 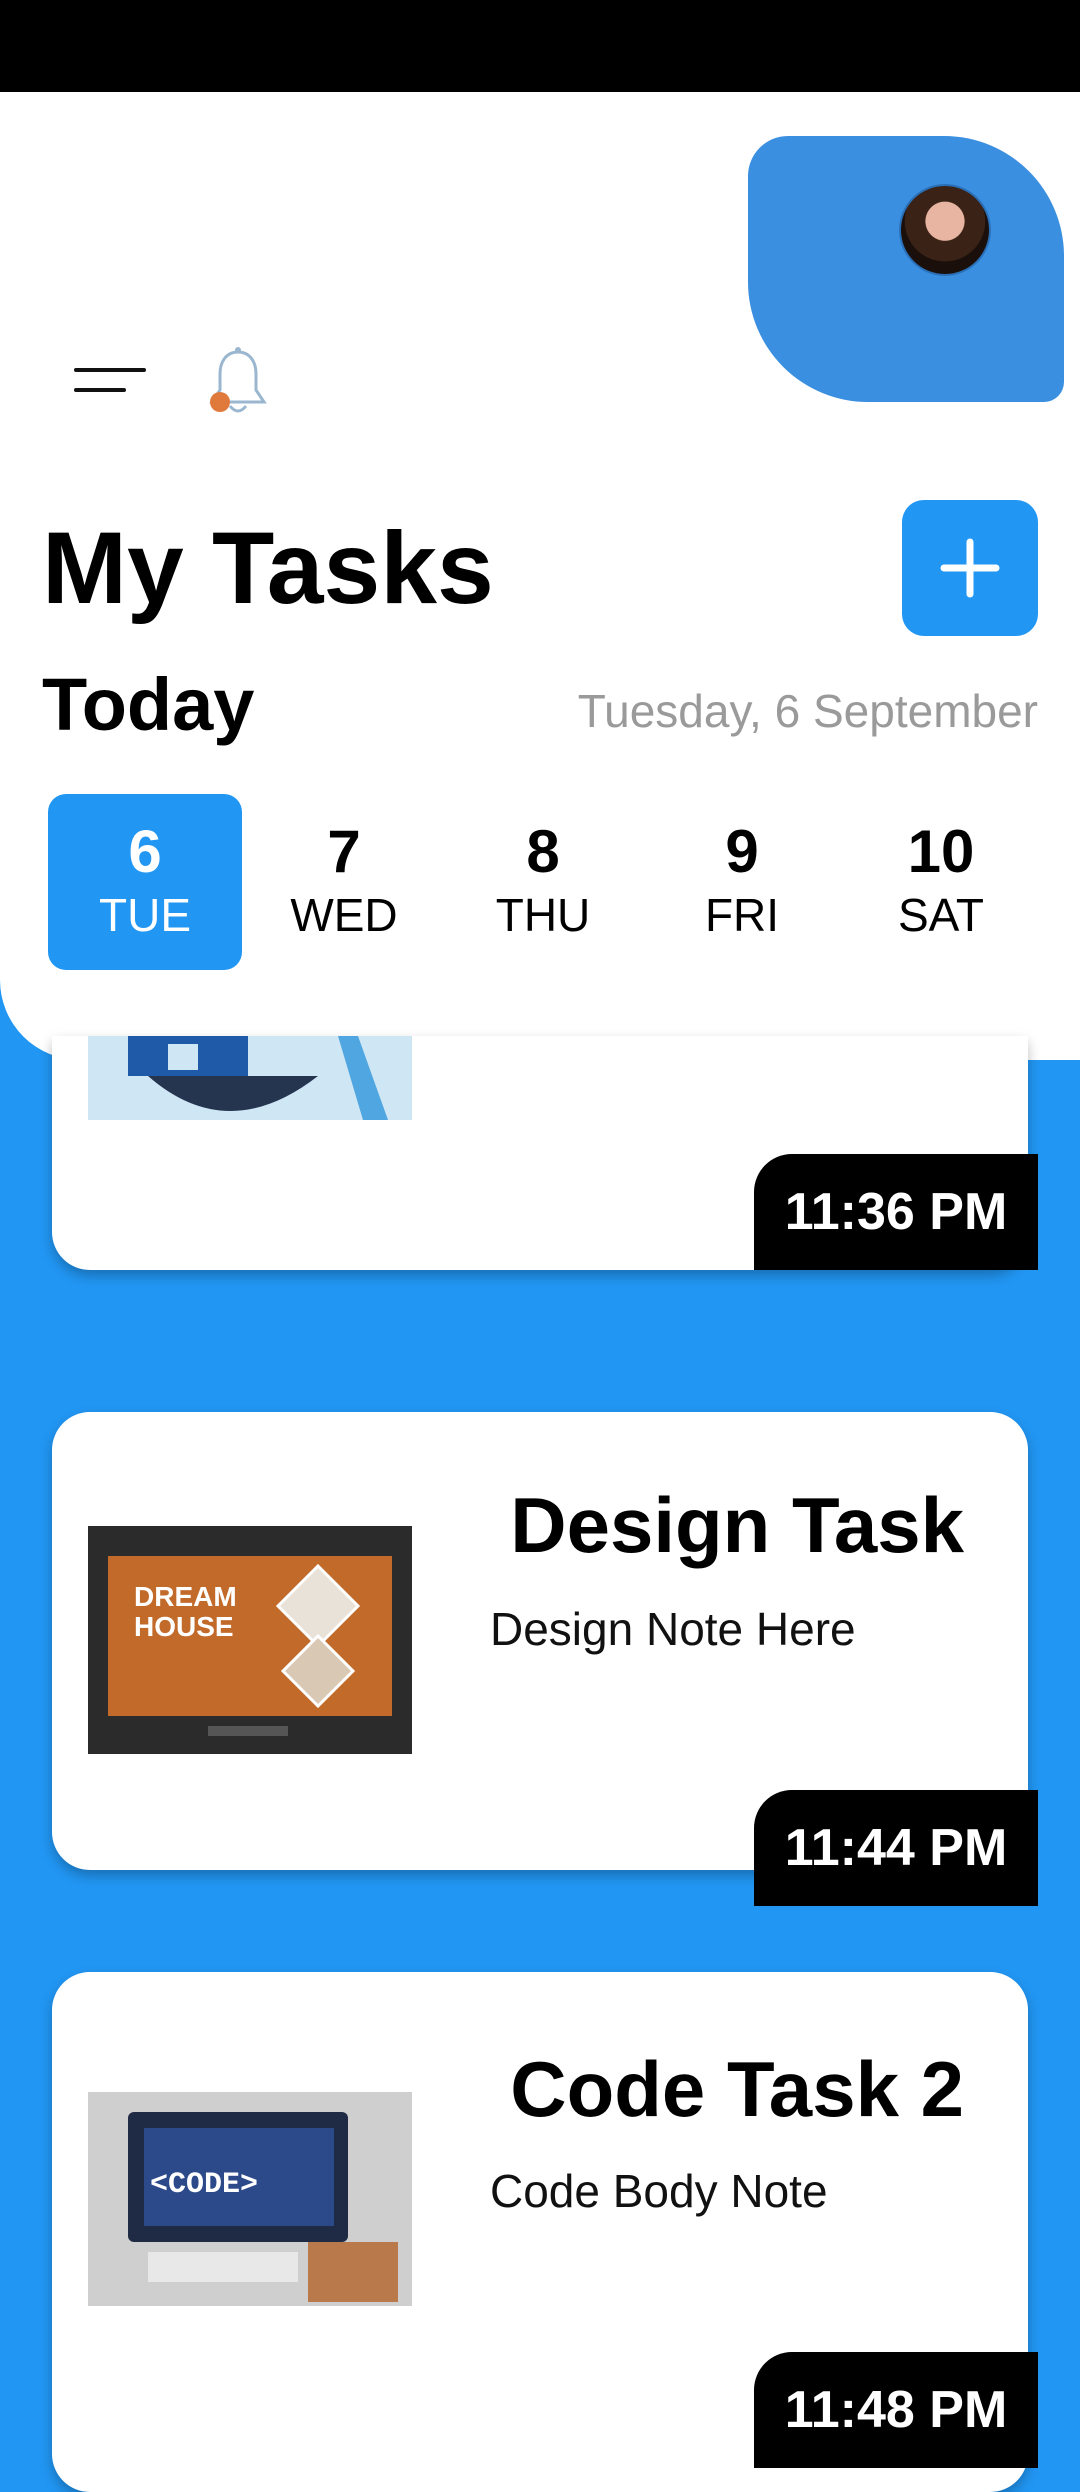 I want to click on day-weekday: TUE, so click(x=145, y=915).